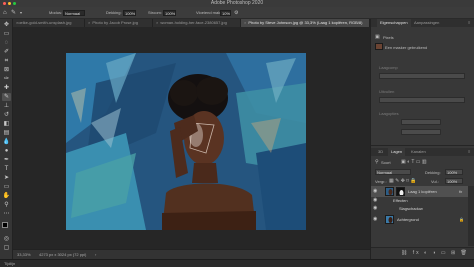 This screenshot has height=267, width=474. I want to click on layer-effects-row: ◉ Effecten, so click(419, 201).